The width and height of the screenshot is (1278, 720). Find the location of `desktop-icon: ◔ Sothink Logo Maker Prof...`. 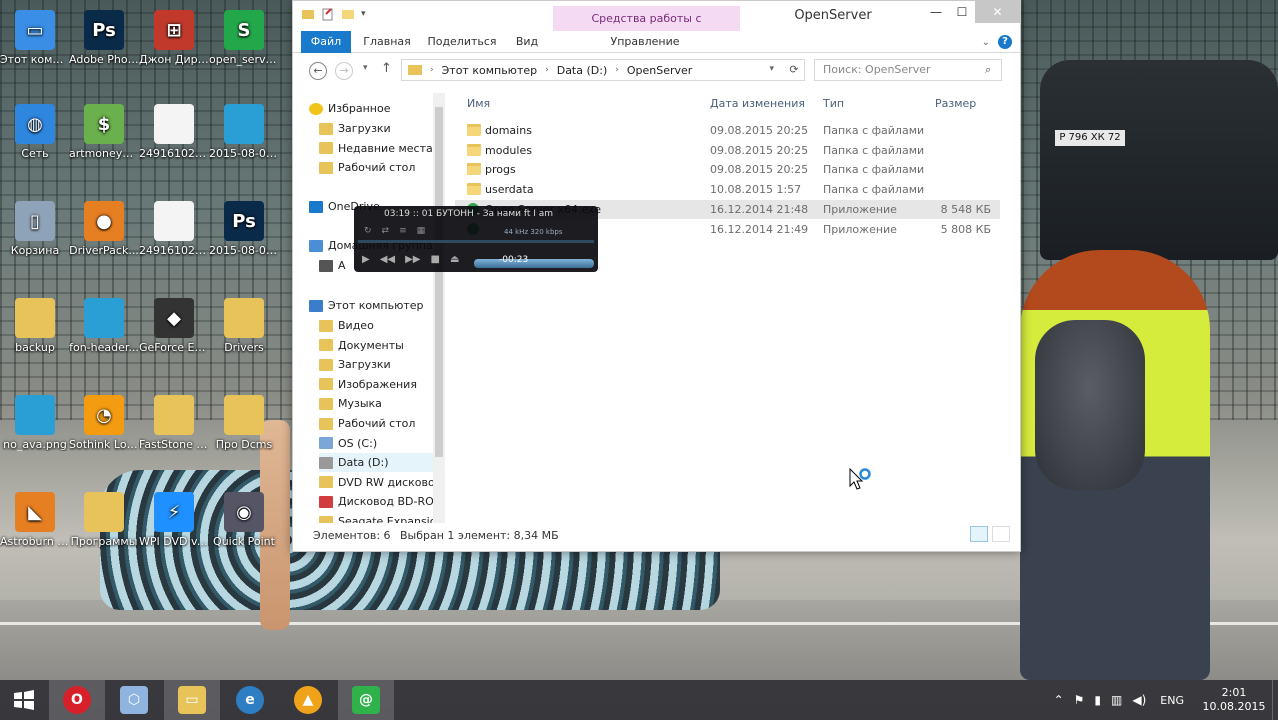

desktop-icon: ◔ Sothink Logo Maker Prof... is located at coordinates (104, 423).